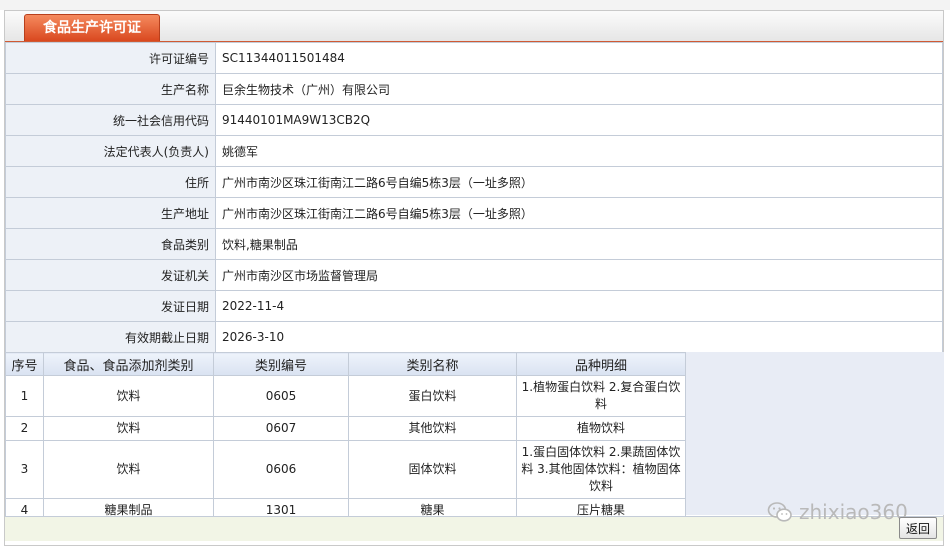  Describe the element at coordinates (579, 306) in the screenshot. I see `info-value: 2022-11-4` at that location.